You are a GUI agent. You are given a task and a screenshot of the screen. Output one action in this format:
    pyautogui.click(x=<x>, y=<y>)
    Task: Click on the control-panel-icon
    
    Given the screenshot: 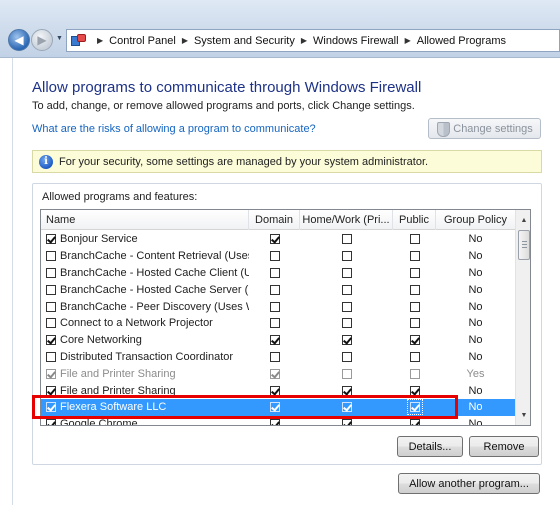 What is the action you would take?
    pyautogui.click(x=79, y=40)
    